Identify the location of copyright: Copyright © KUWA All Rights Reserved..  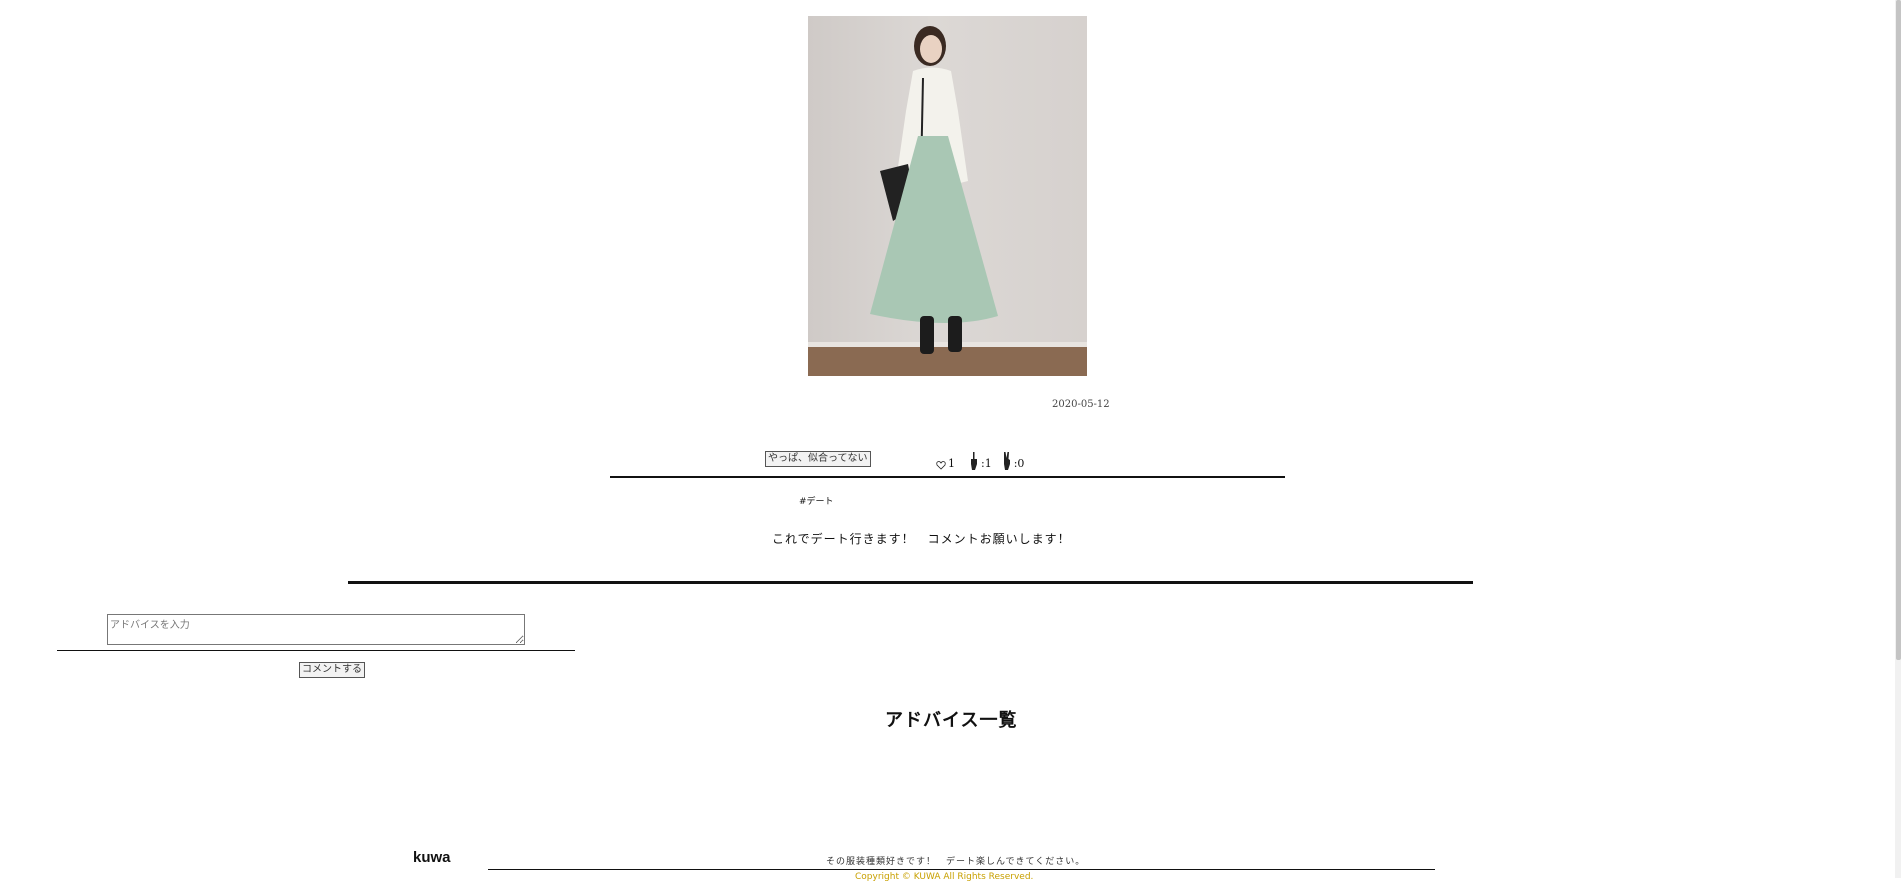
(944, 877).